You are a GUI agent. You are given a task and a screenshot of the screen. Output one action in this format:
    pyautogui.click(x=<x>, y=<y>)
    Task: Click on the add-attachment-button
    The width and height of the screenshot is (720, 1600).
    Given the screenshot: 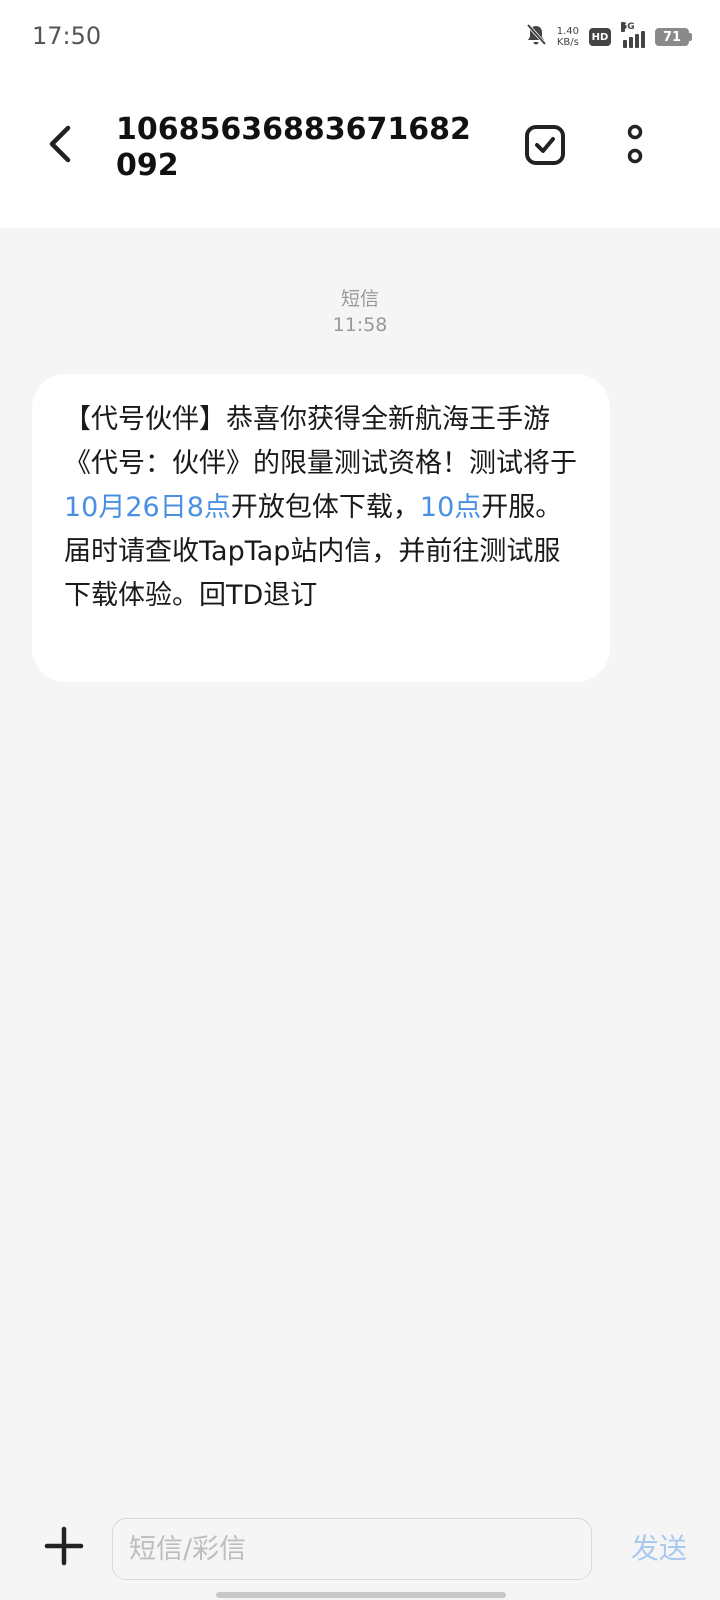 What is the action you would take?
    pyautogui.click(x=64, y=1546)
    